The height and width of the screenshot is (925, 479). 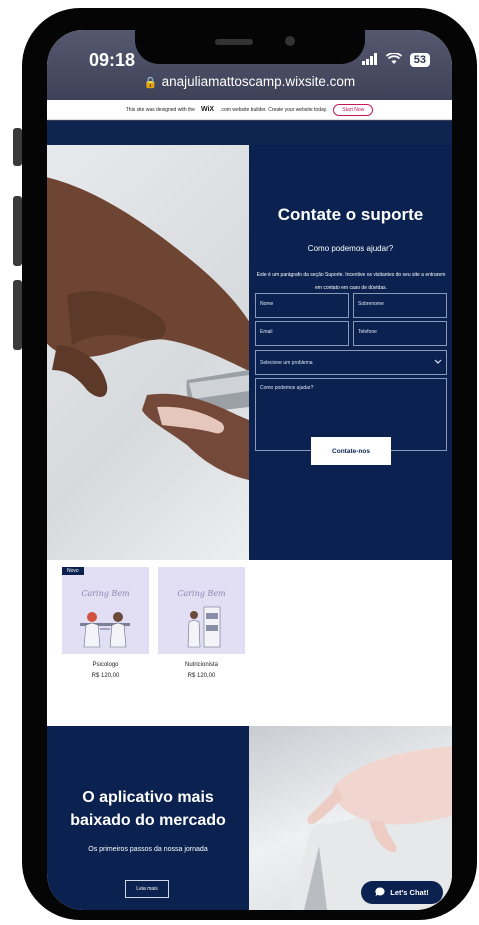 What do you see at coordinates (380, 892) in the screenshot?
I see `chat-bubble-icon` at bounding box center [380, 892].